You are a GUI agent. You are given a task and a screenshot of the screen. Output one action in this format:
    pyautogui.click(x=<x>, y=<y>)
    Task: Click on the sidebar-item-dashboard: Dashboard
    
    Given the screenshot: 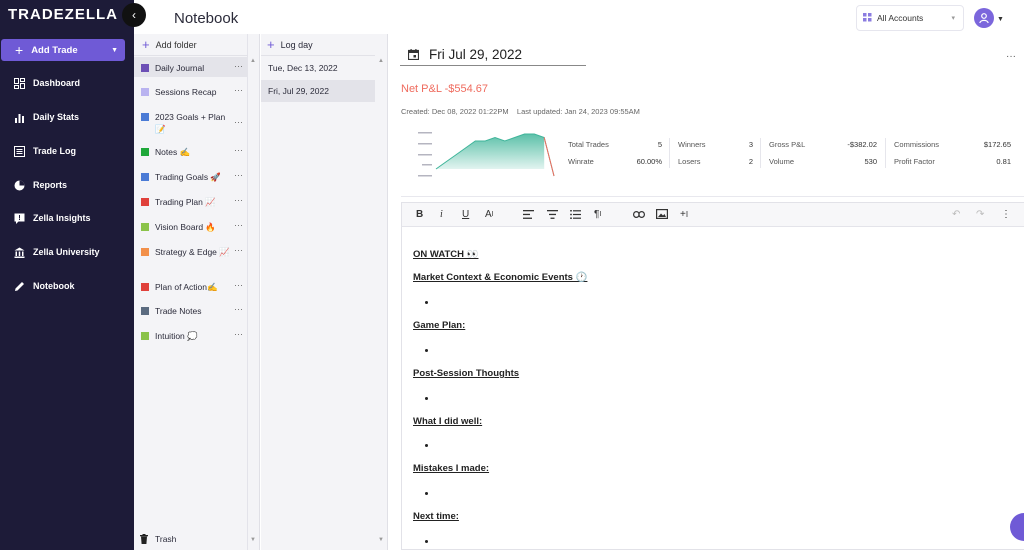 What is the action you would take?
    pyautogui.click(x=47, y=83)
    